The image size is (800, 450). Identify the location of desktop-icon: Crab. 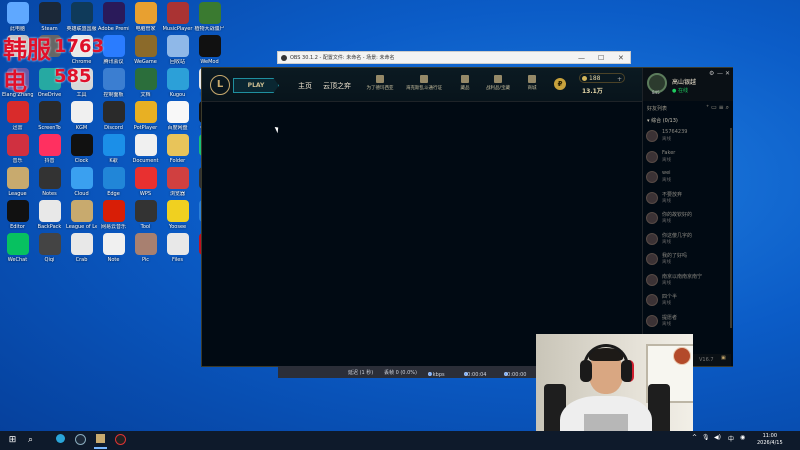
(81, 248).